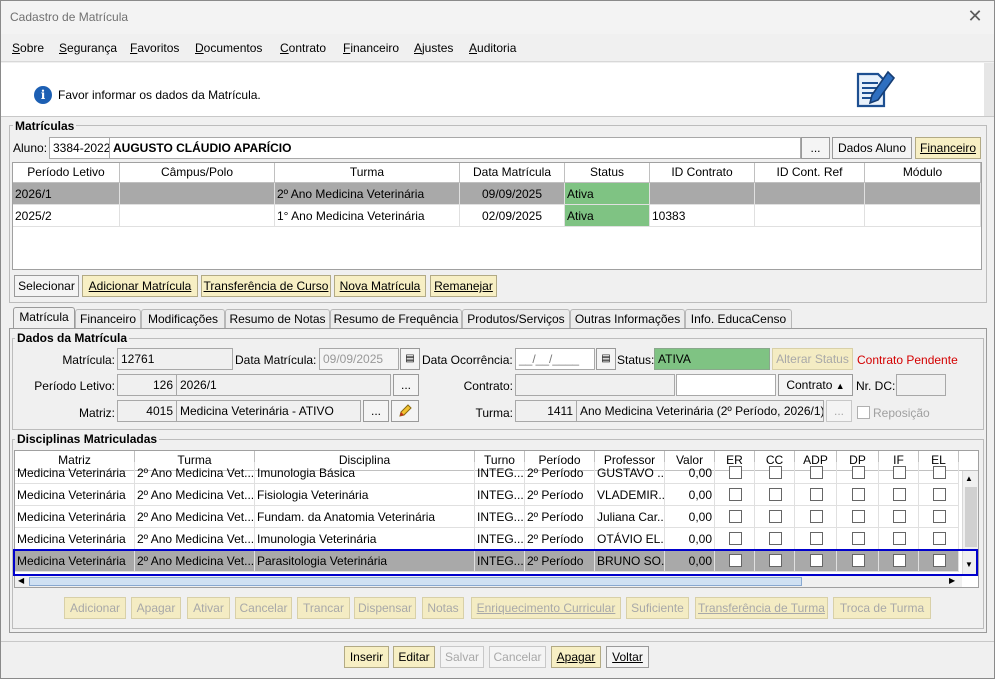 This screenshot has height=679, width=995. Describe the element at coordinates (975, 16) in the screenshot. I see `close-icon: ✕` at that location.